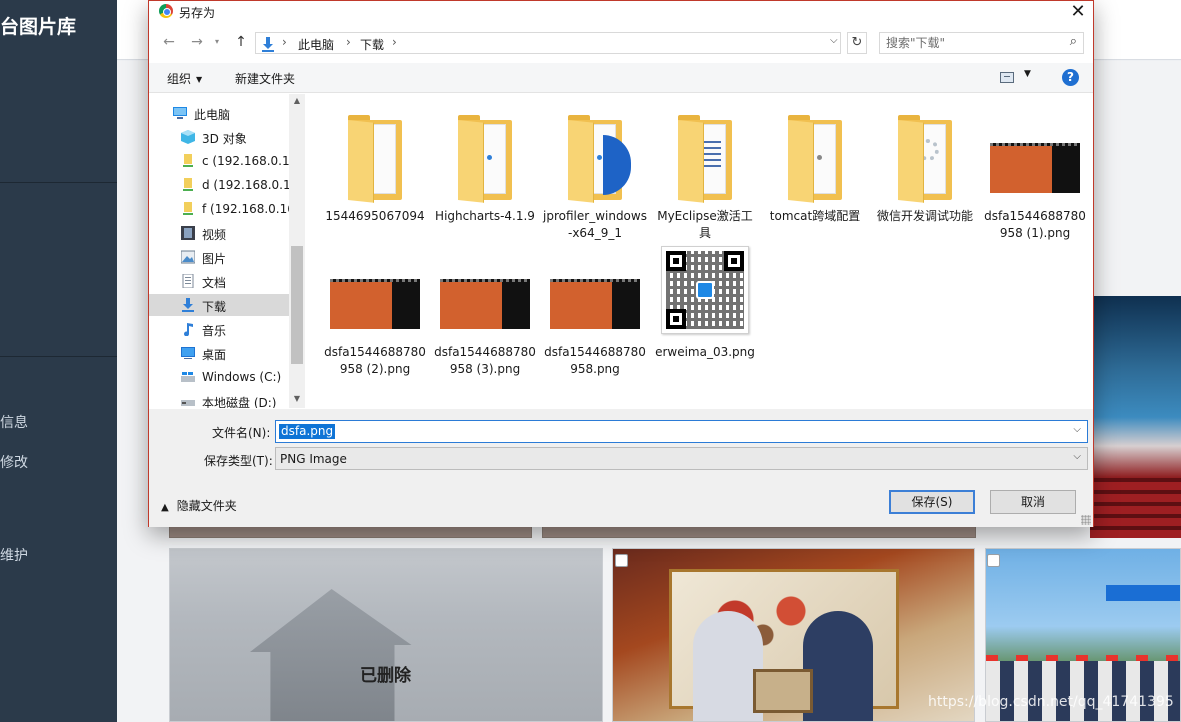  What do you see at coordinates (227, 399) in the screenshot?
I see `tree-item-local-d: 本地磁盘 (D:)` at bounding box center [227, 399].